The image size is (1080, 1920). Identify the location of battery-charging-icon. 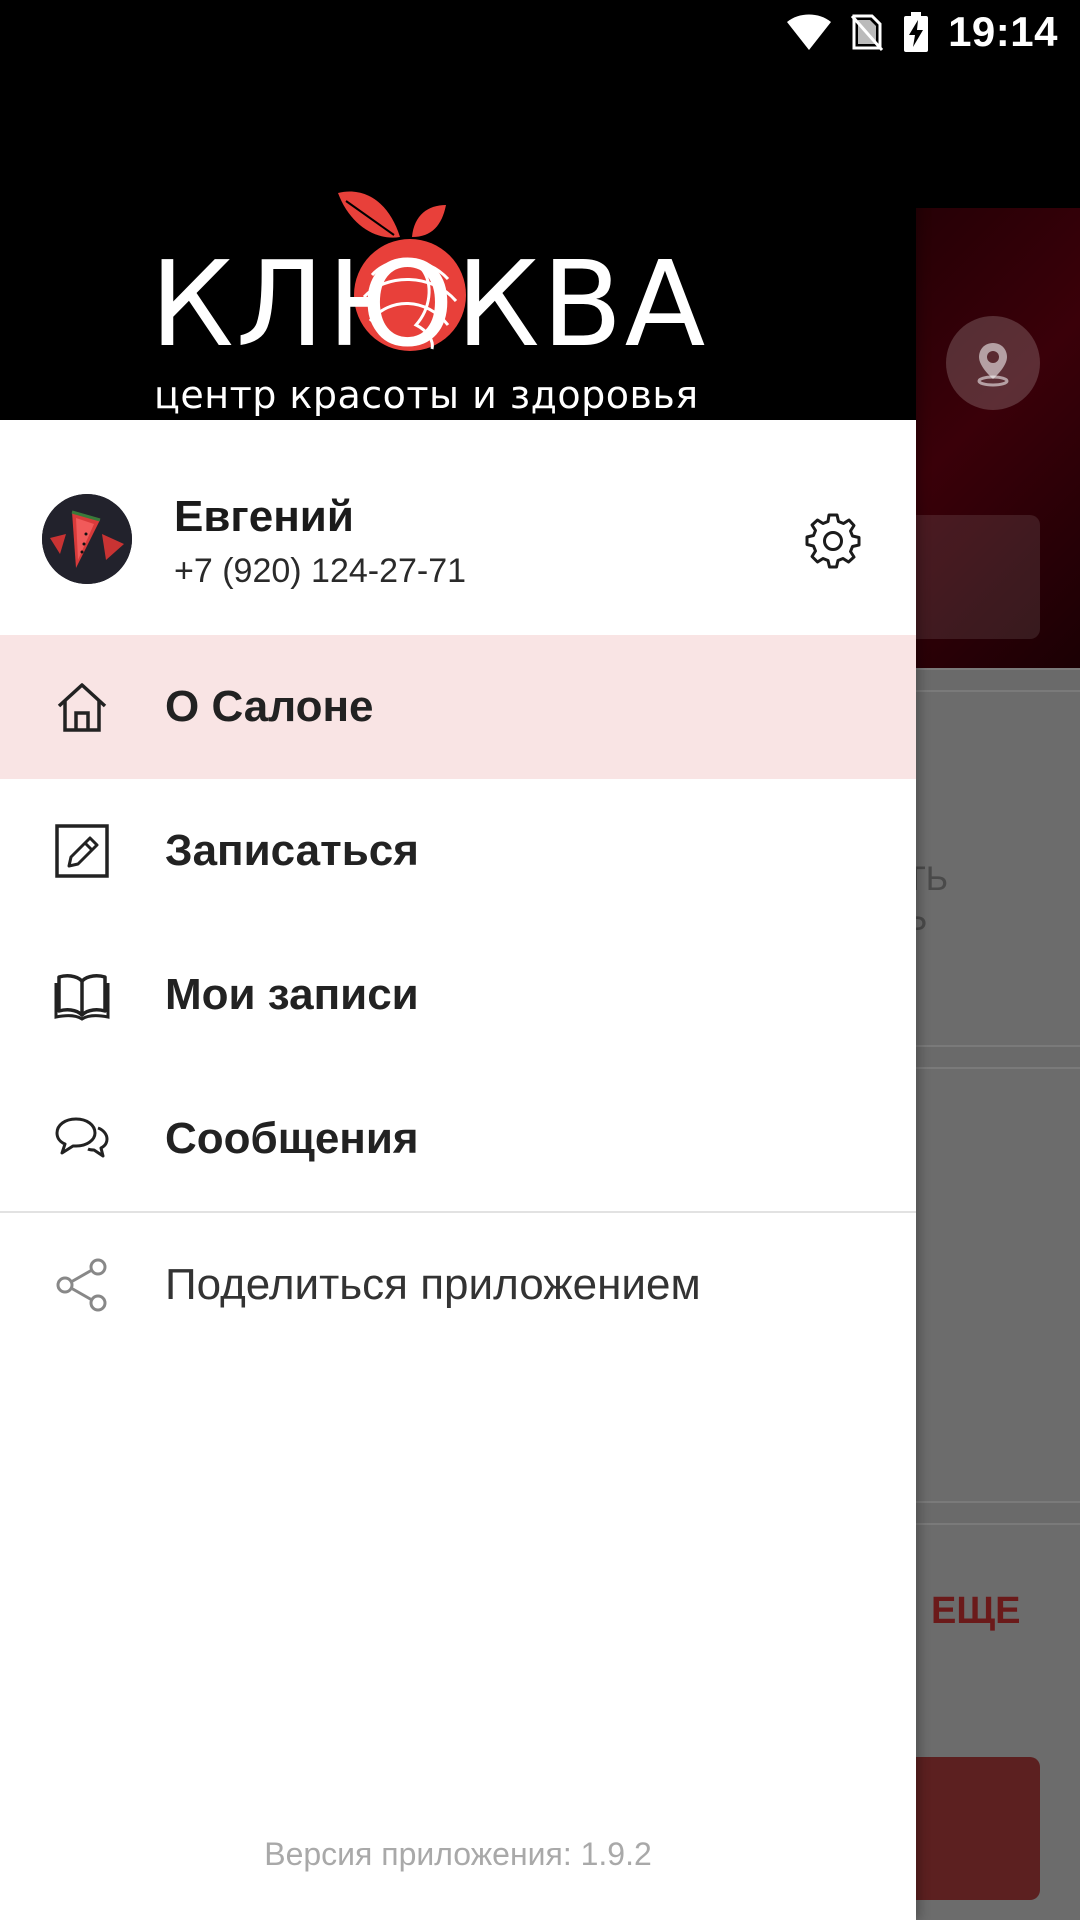
(916, 32).